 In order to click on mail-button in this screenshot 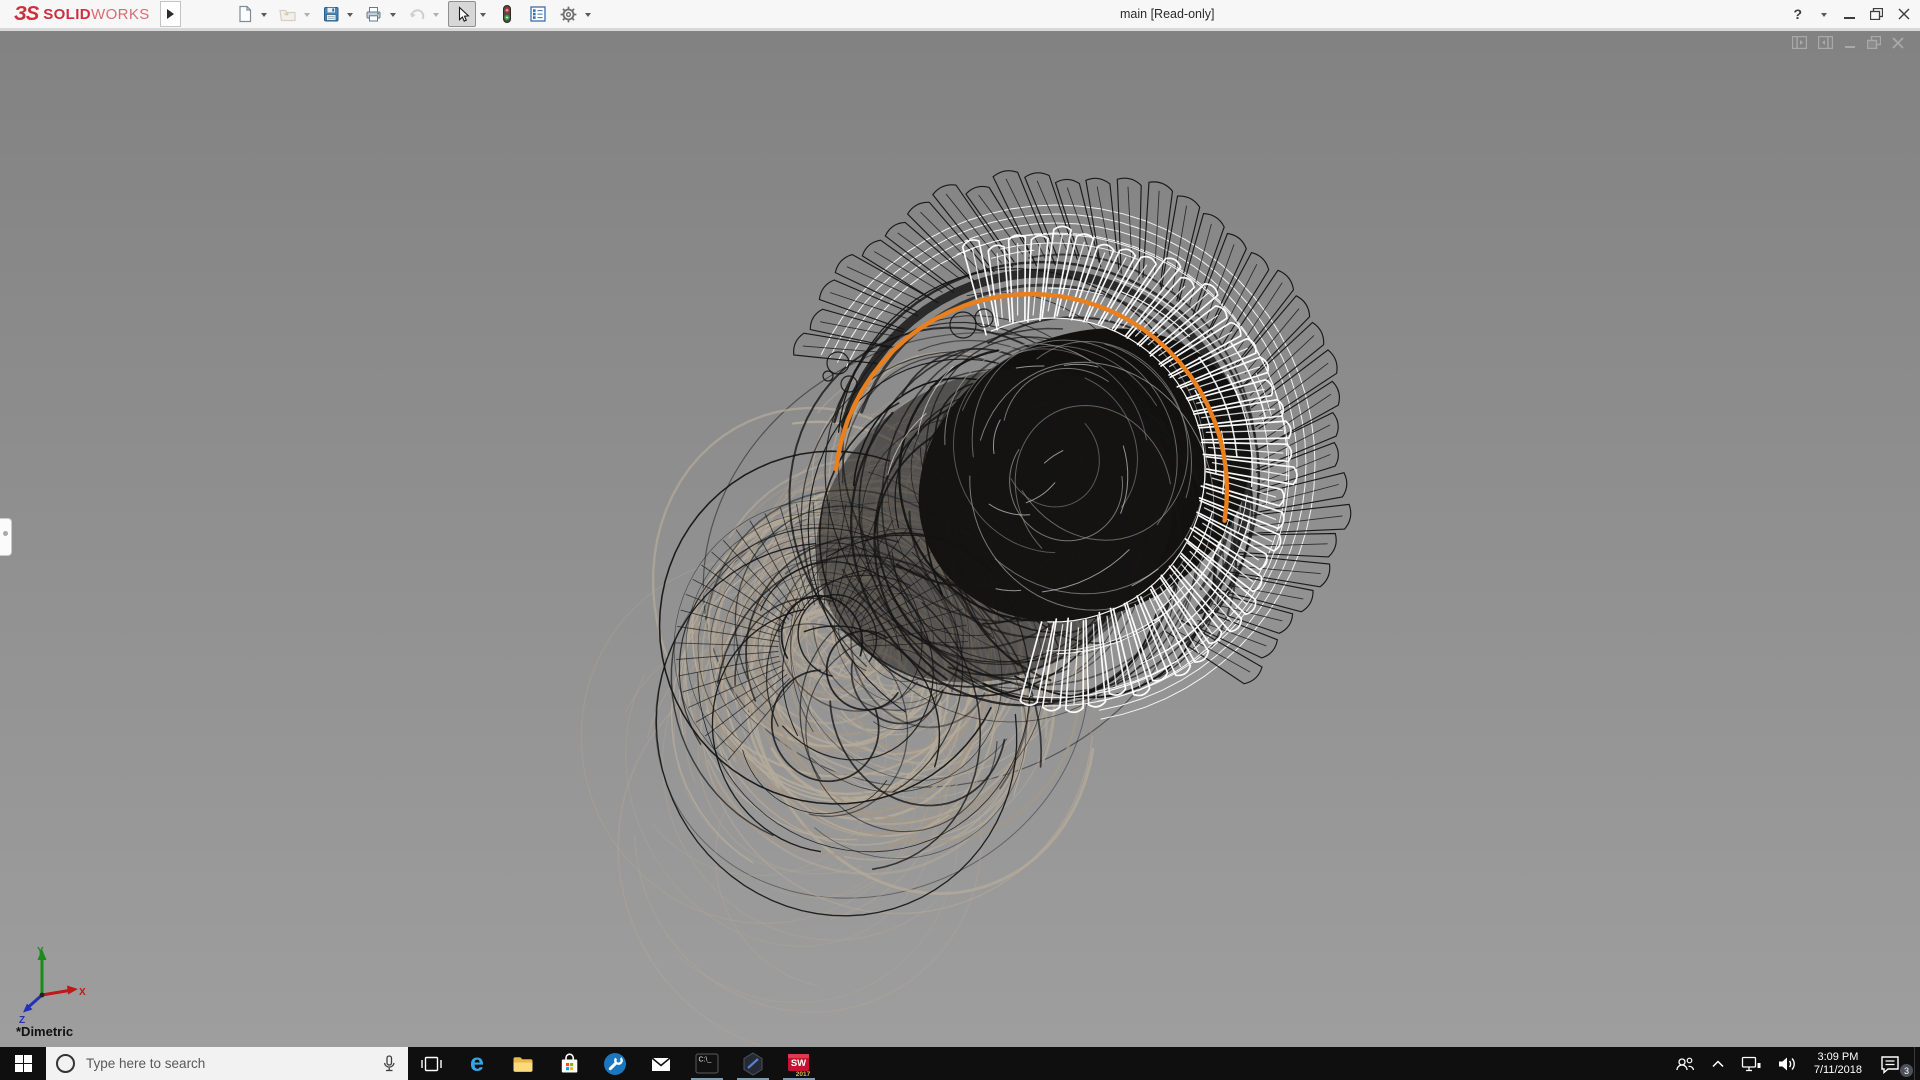, I will do `click(661, 1063)`.